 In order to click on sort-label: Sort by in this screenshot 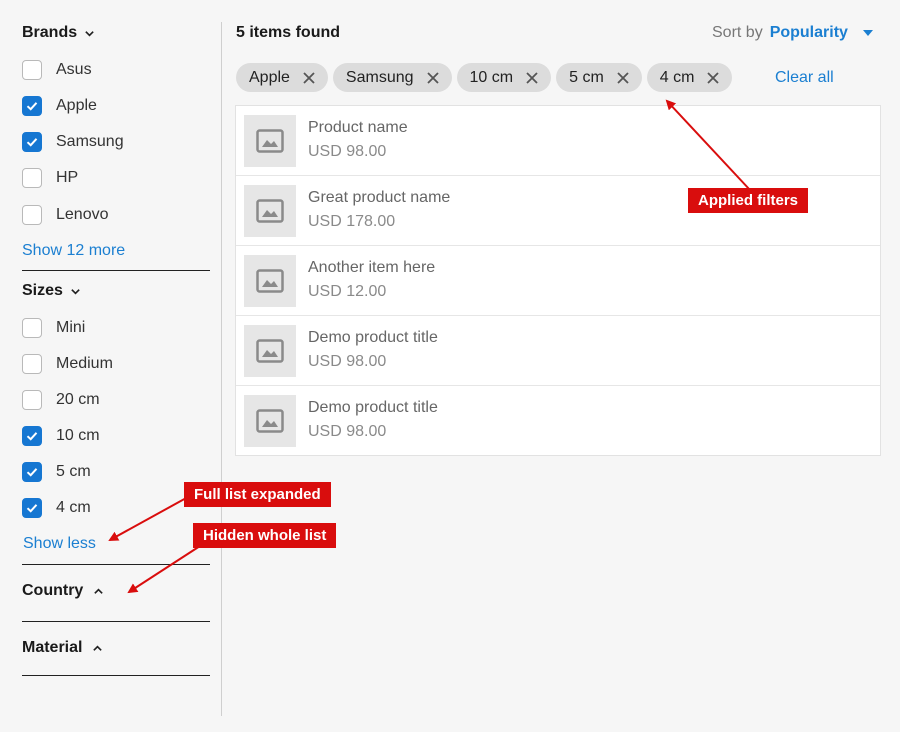, I will do `click(737, 32)`.